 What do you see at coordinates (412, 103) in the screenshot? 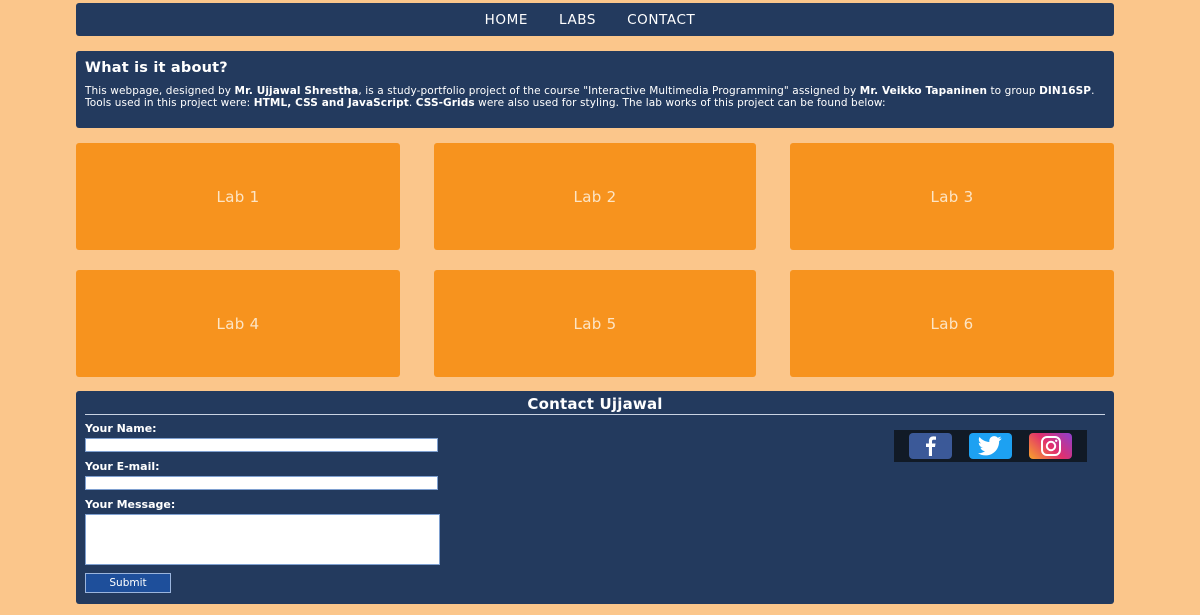
I see `about-text-part: .` at bounding box center [412, 103].